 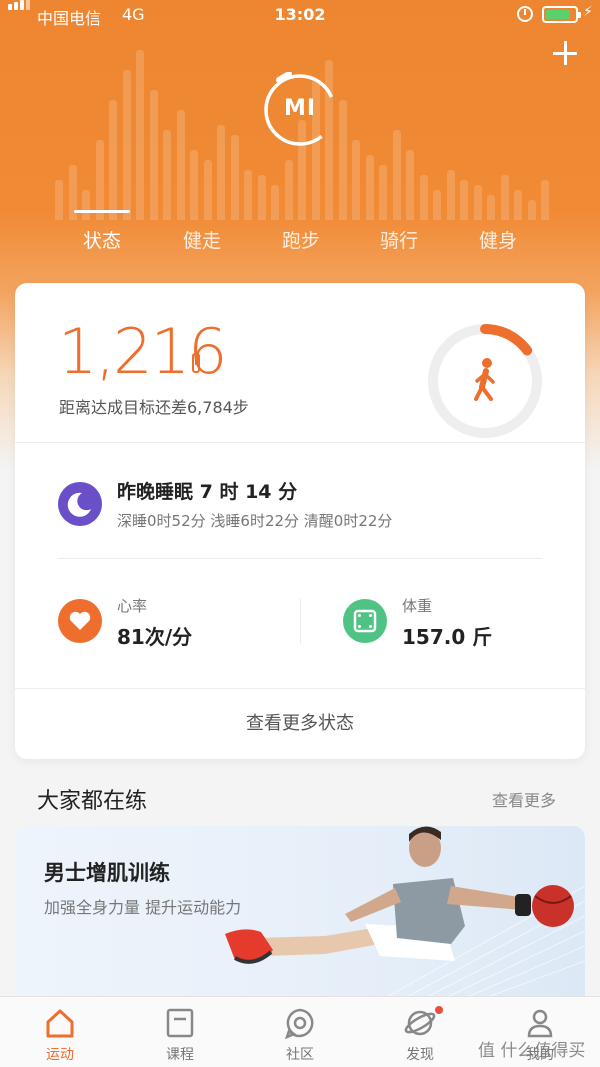 I want to click on walking-icon, so click(x=484, y=379).